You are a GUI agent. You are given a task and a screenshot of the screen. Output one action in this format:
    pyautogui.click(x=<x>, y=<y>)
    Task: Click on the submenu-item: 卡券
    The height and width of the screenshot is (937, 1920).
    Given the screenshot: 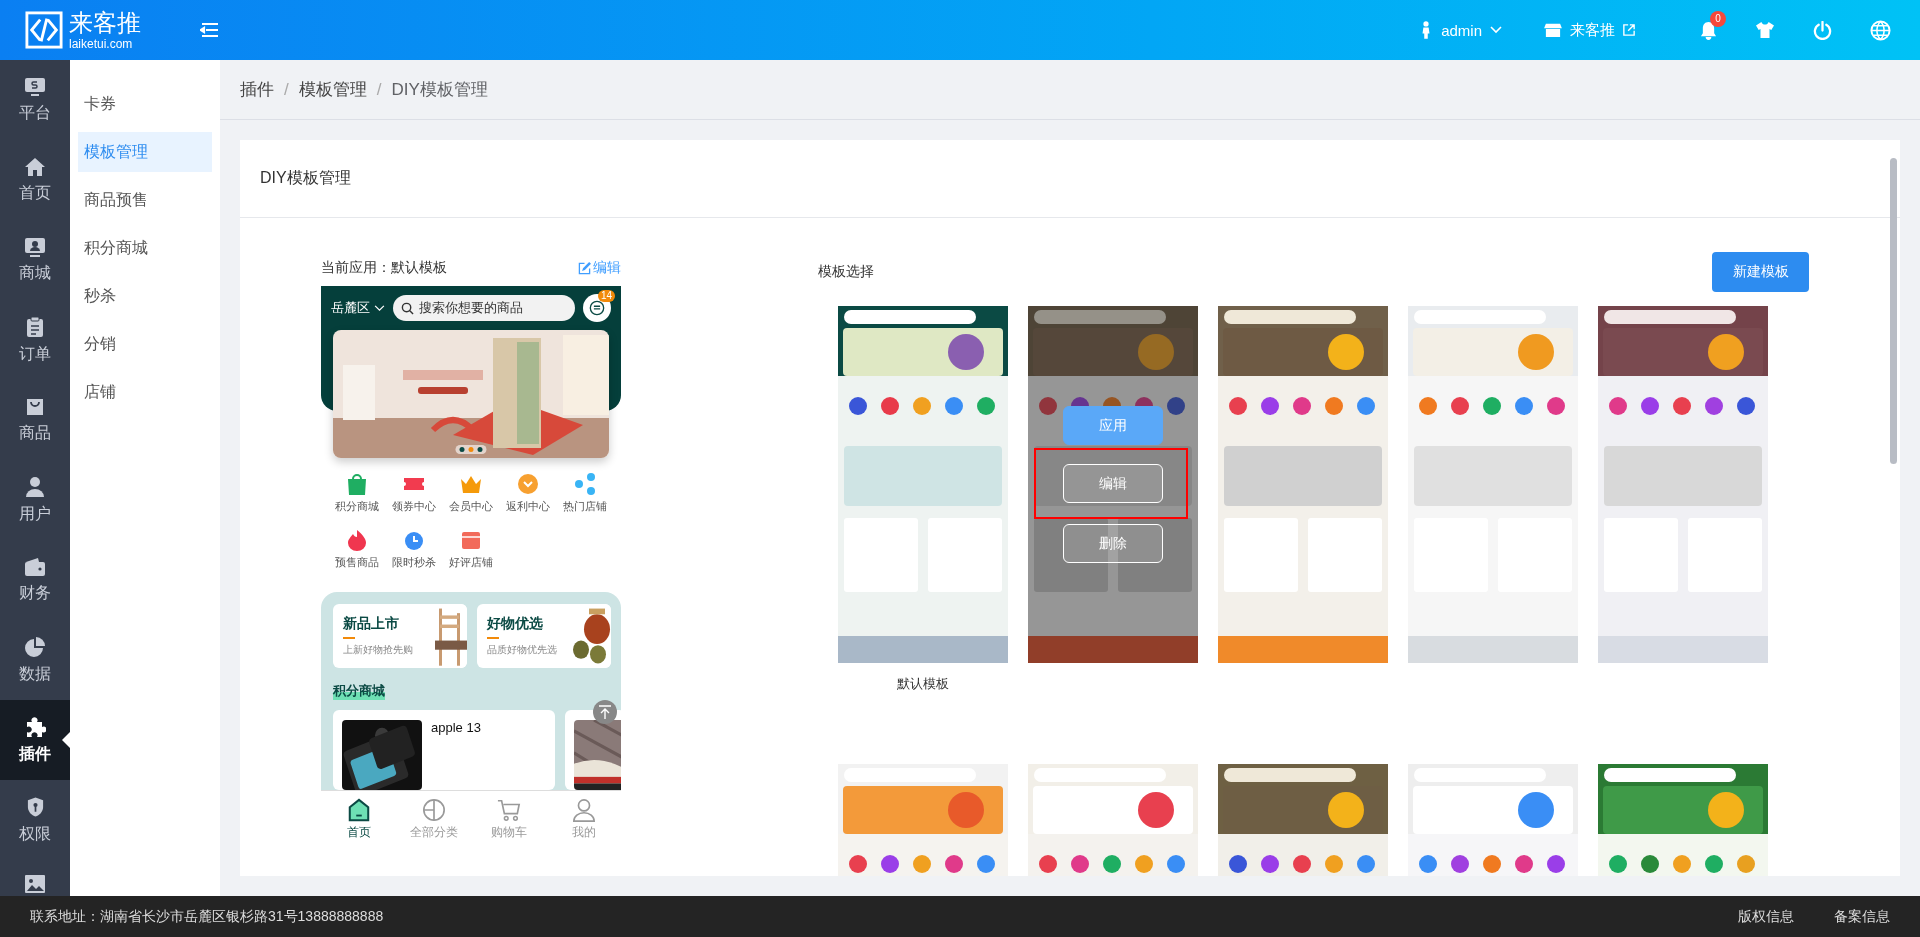 What is the action you would take?
    pyautogui.click(x=145, y=104)
    